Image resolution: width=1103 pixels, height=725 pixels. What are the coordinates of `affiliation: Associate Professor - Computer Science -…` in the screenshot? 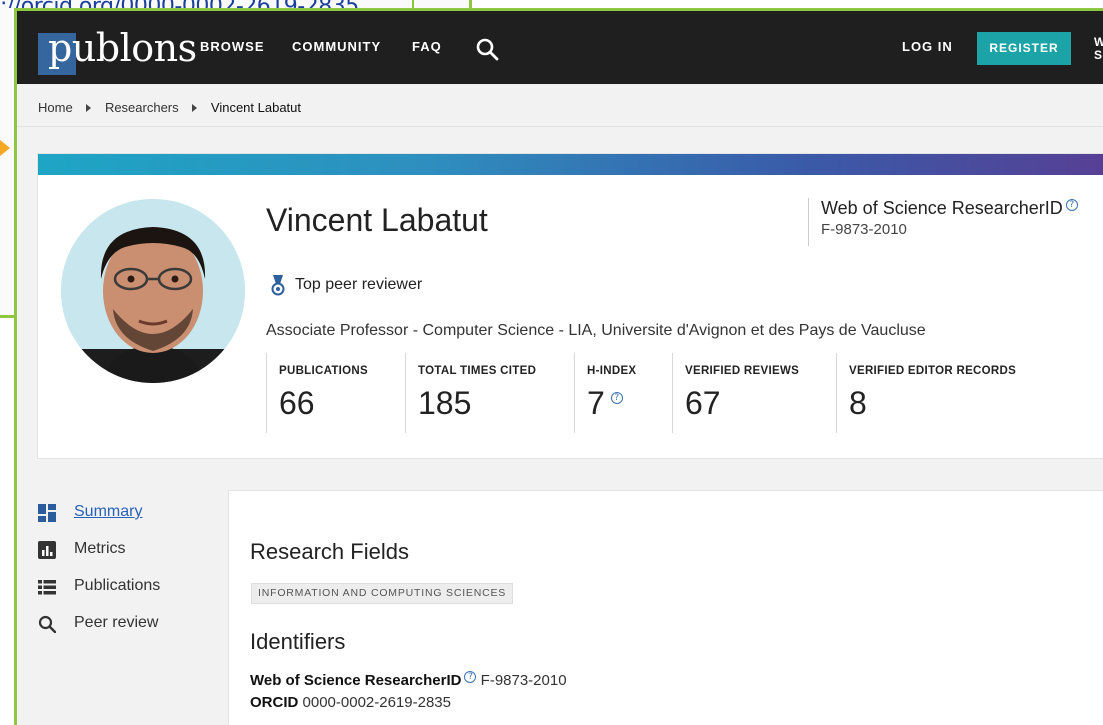 It's located at (596, 330).